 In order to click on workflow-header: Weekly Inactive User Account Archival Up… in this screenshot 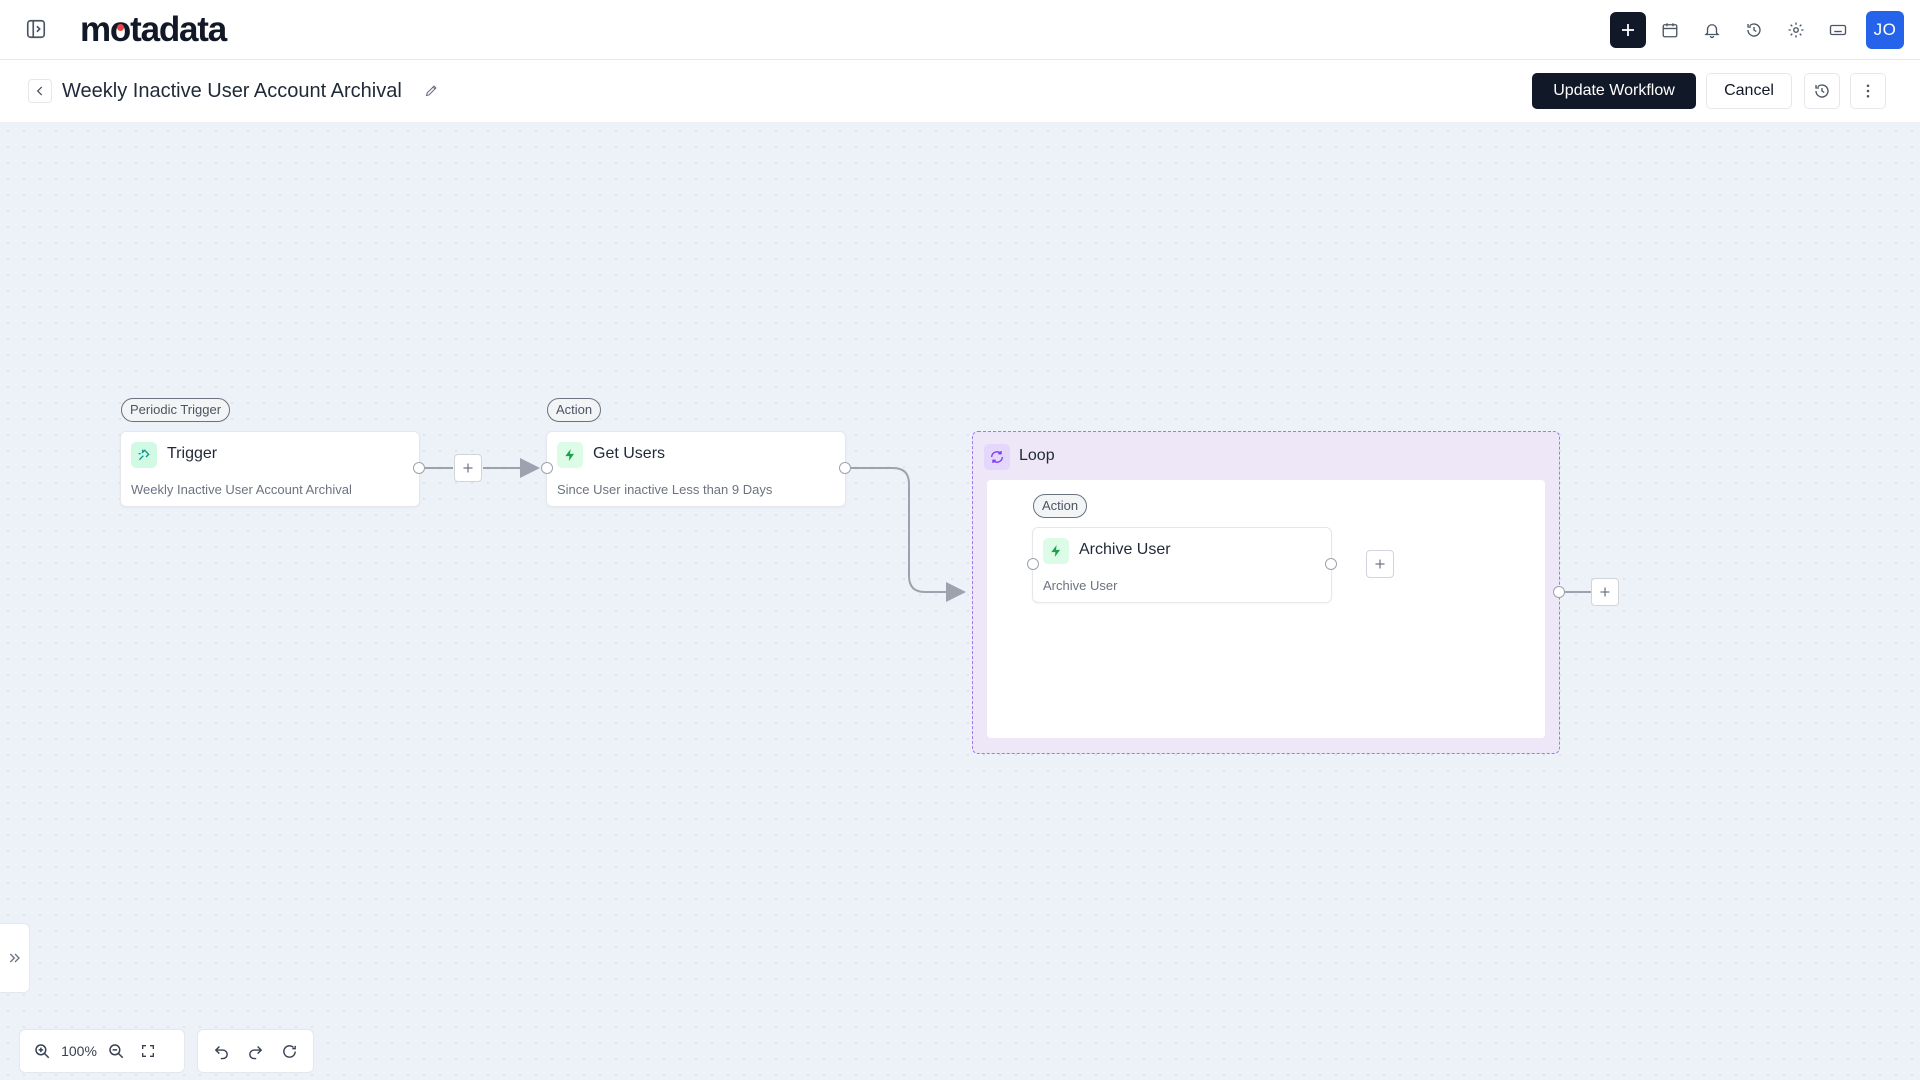, I will do `click(960, 92)`.